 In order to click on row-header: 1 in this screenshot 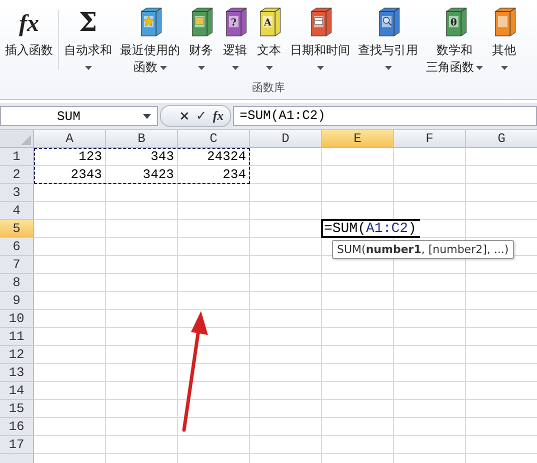, I will do `click(17, 157)`.